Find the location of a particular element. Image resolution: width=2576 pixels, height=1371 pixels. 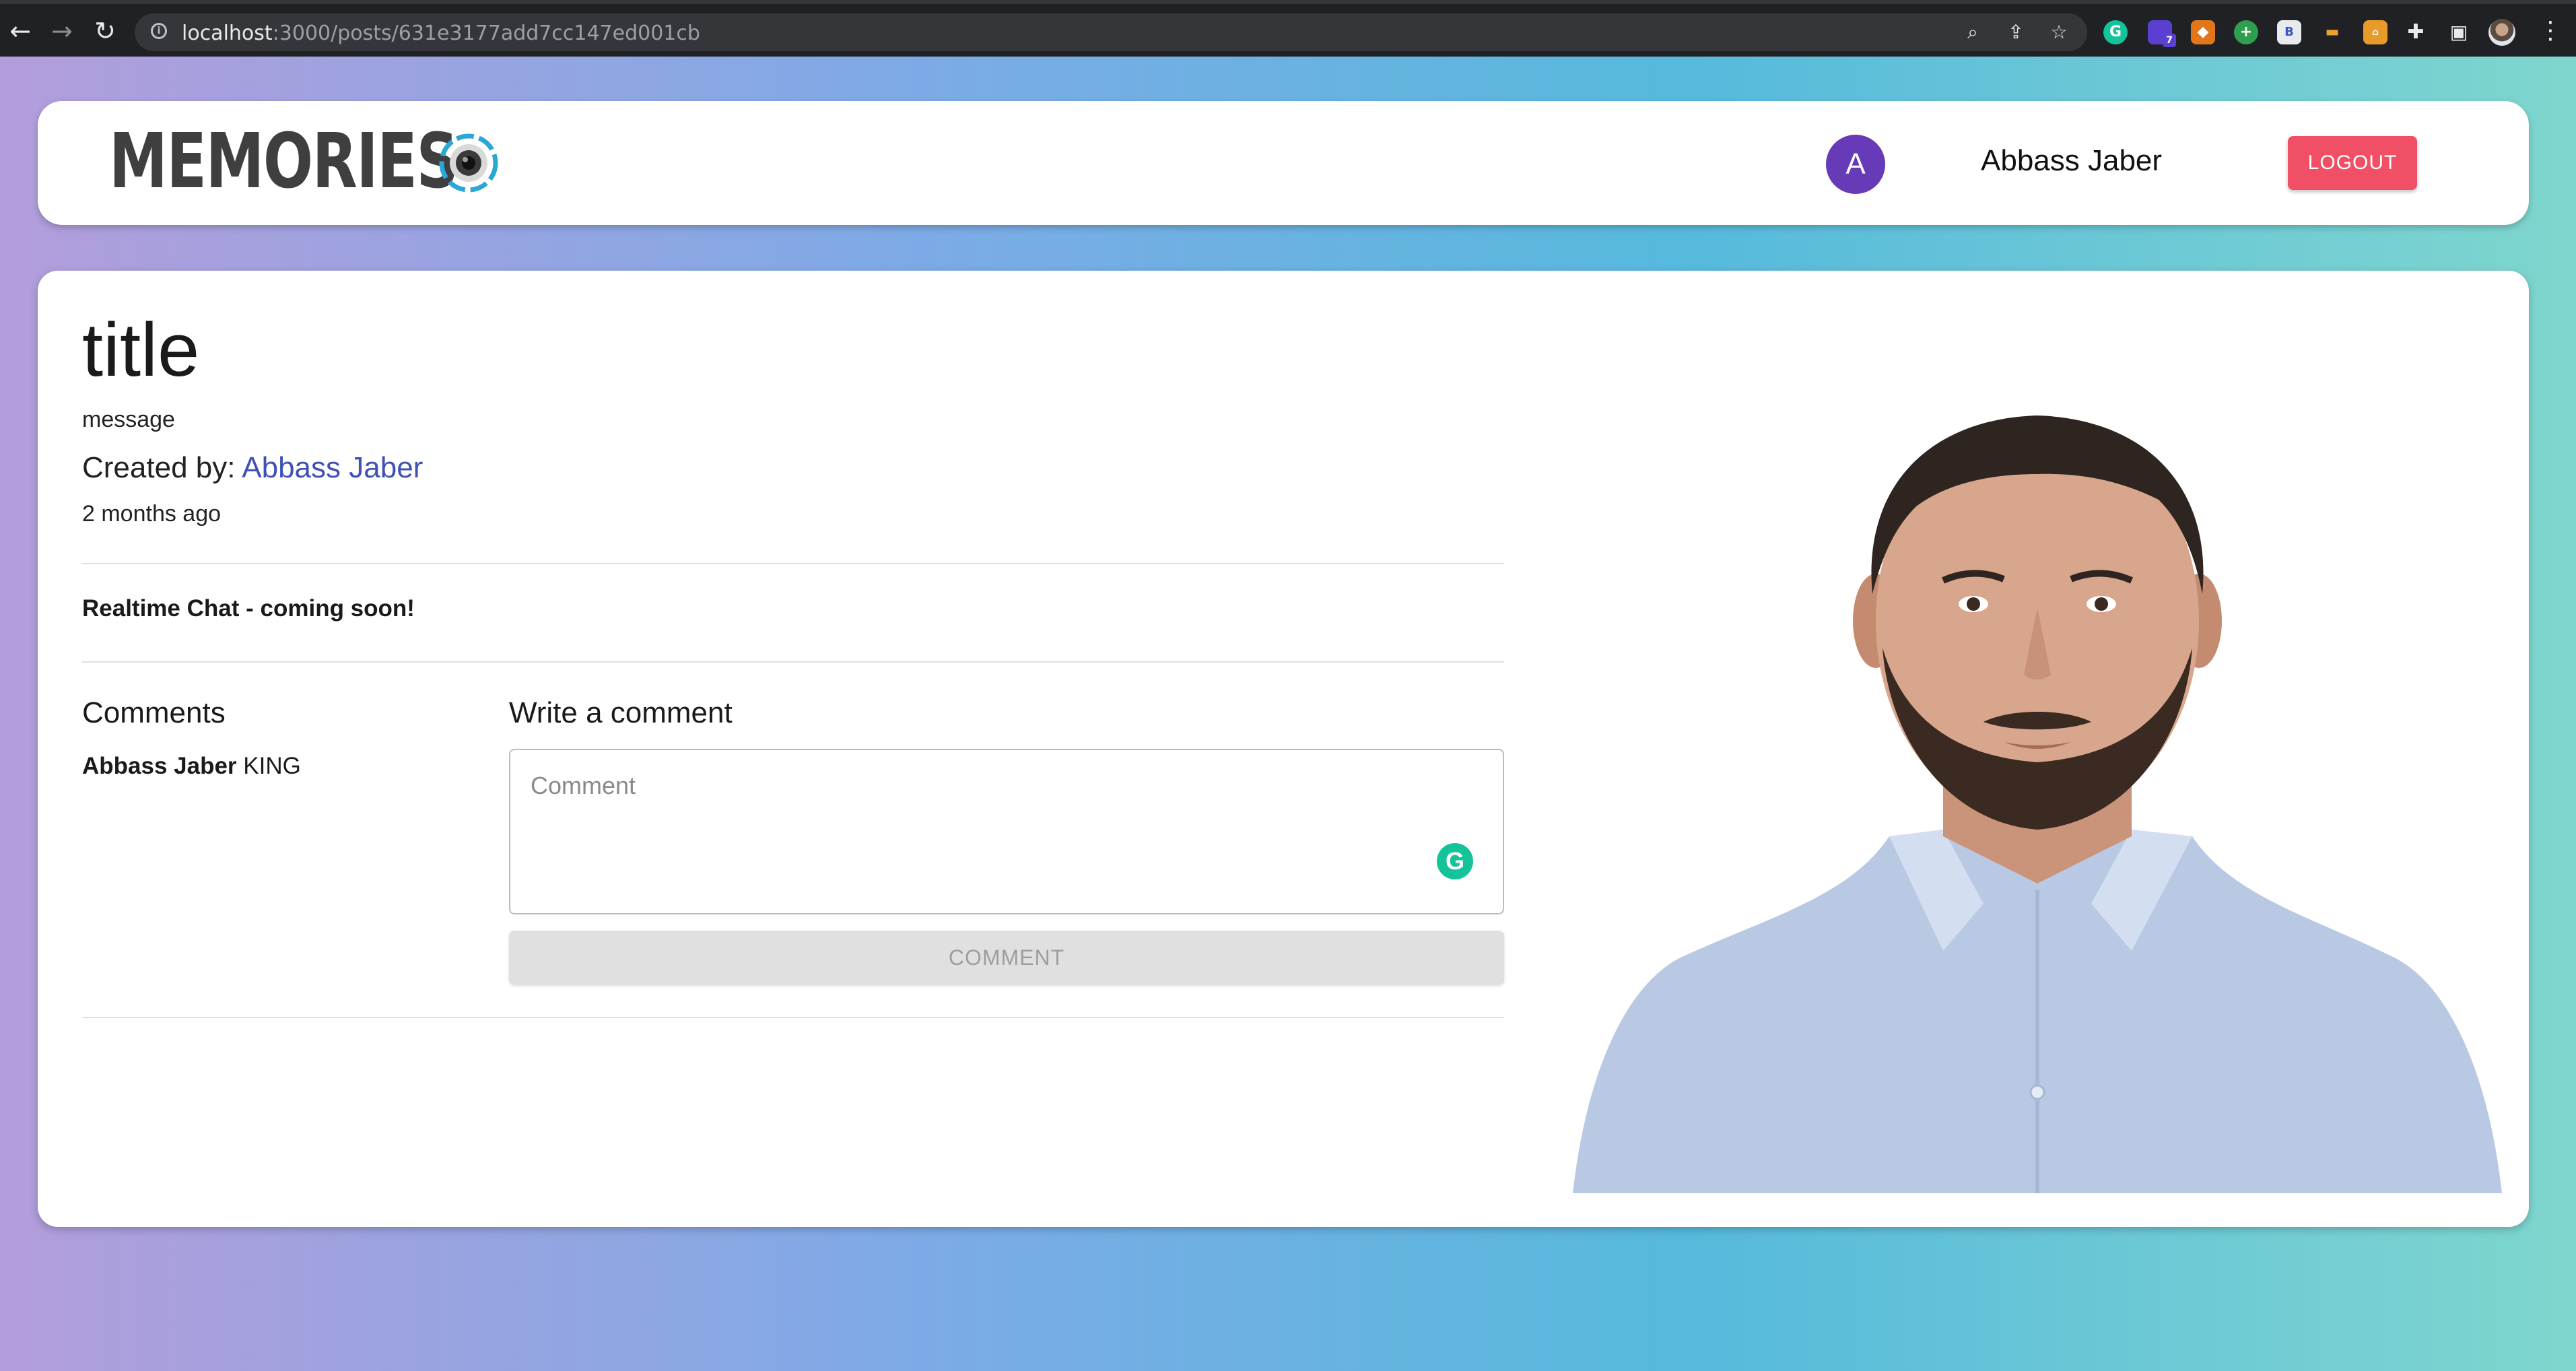

camera-lens-icon is located at coordinates (468, 163).